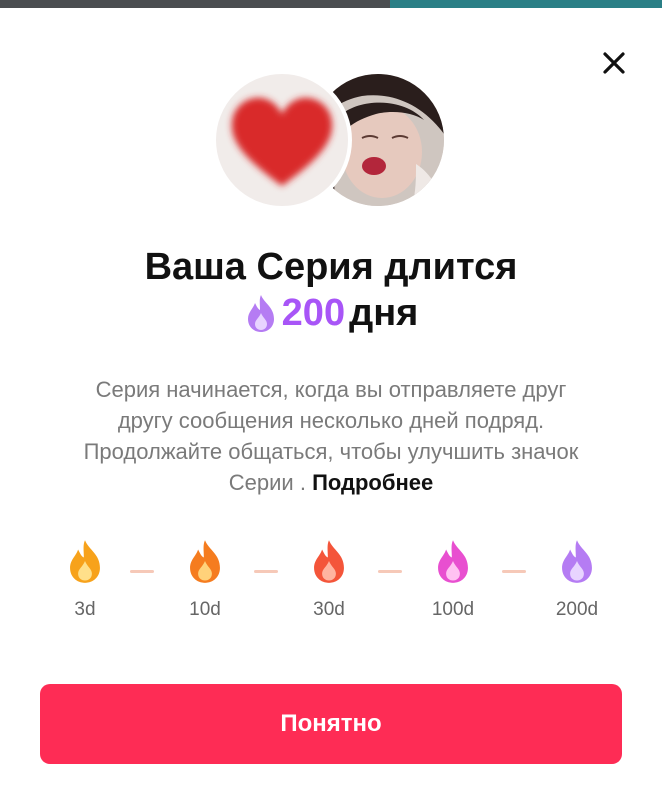 The image size is (662, 800). Describe the element at coordinates (85, 609) in the screenshot. I see `milestone-label: 3d` at that location.